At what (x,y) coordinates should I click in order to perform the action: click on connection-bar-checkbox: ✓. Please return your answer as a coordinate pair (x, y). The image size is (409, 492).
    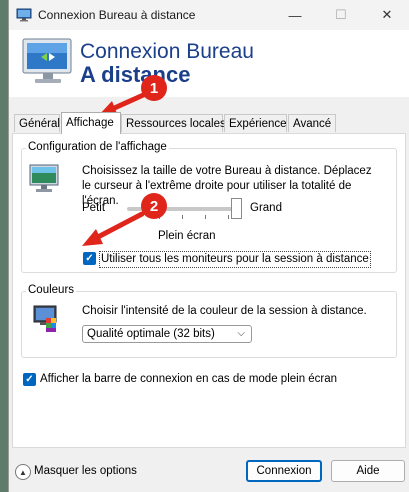
    Looking at the image, I should click on (29, 379).